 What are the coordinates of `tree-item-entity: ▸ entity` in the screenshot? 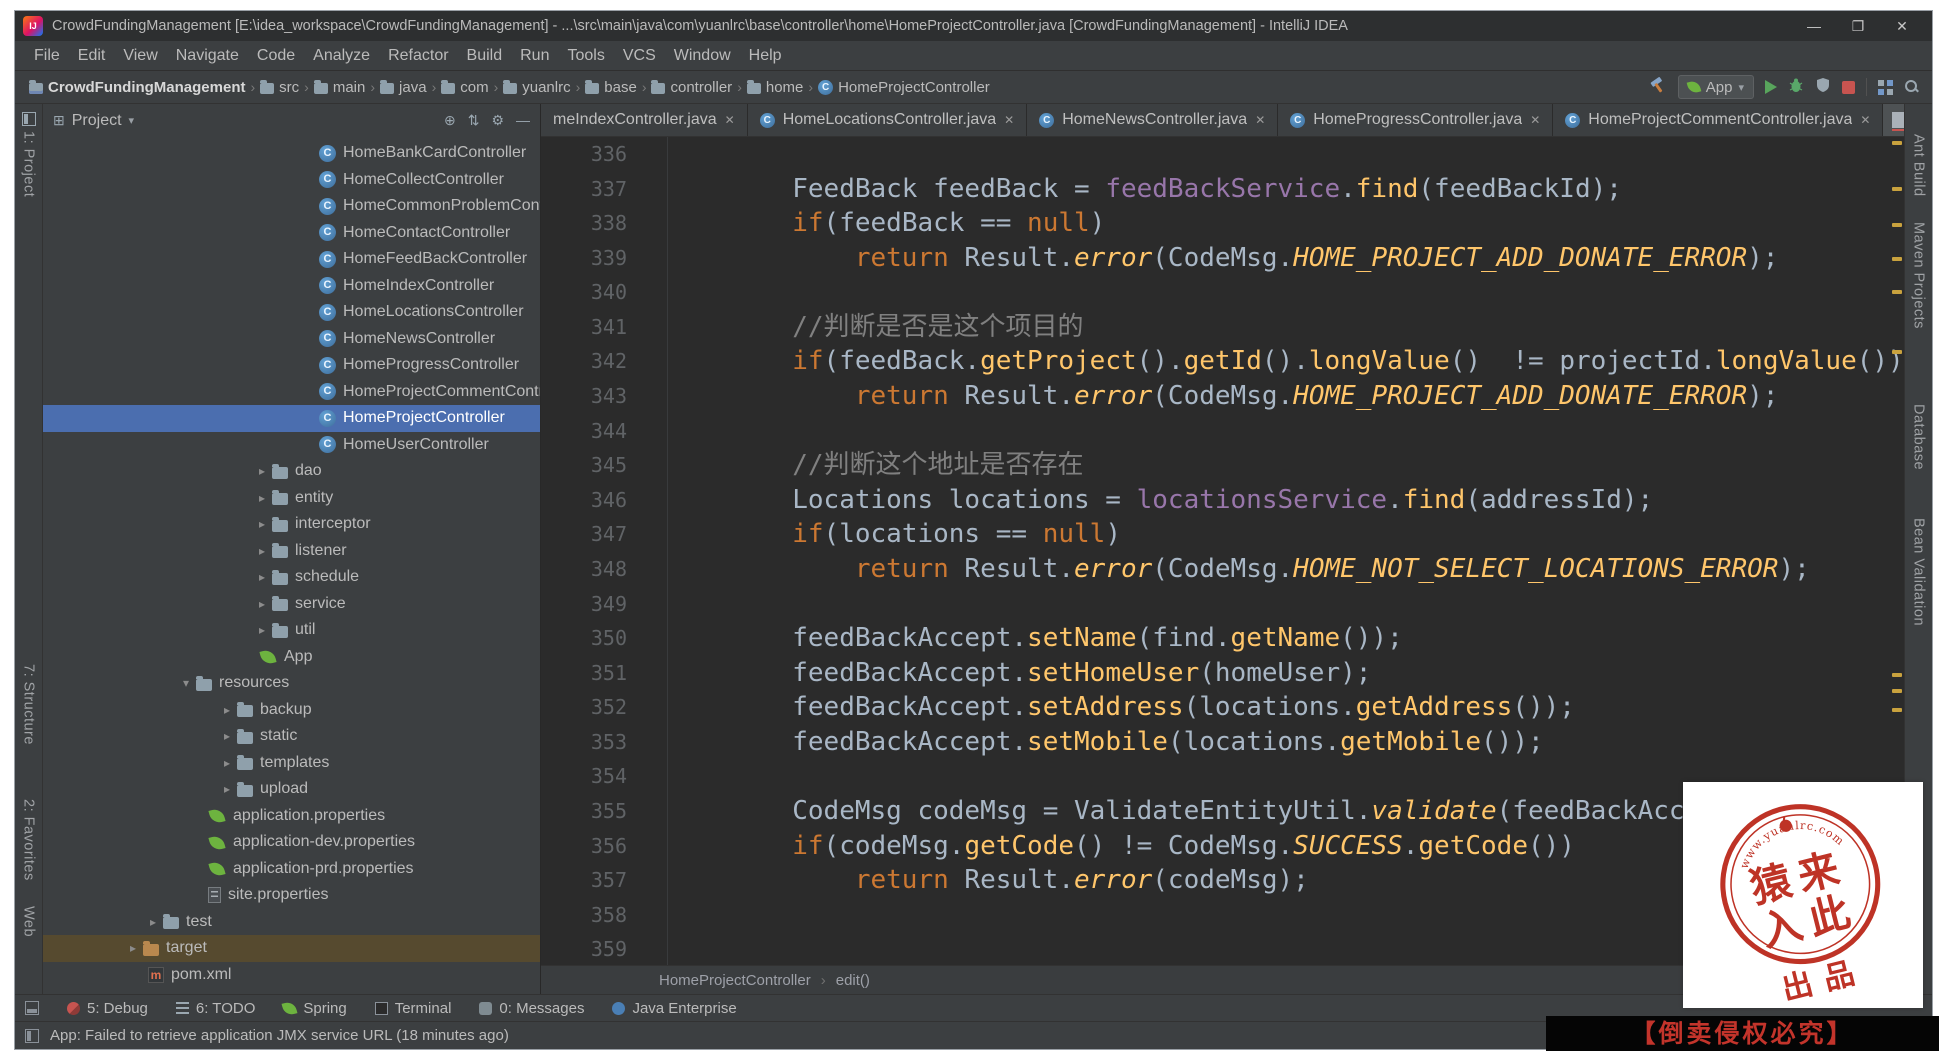 It's located at (291, 498).